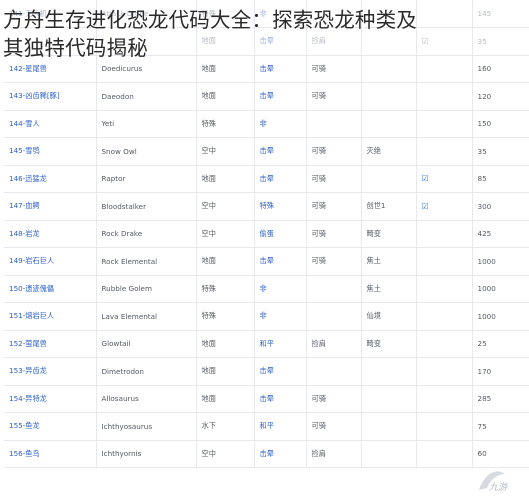 This screenshot has height=500, width=529. What do you see at coordinates (50, 399) in the screenshot?
I see `cell-dino-name: 154-异特龙` at bounding box center [50, 399].